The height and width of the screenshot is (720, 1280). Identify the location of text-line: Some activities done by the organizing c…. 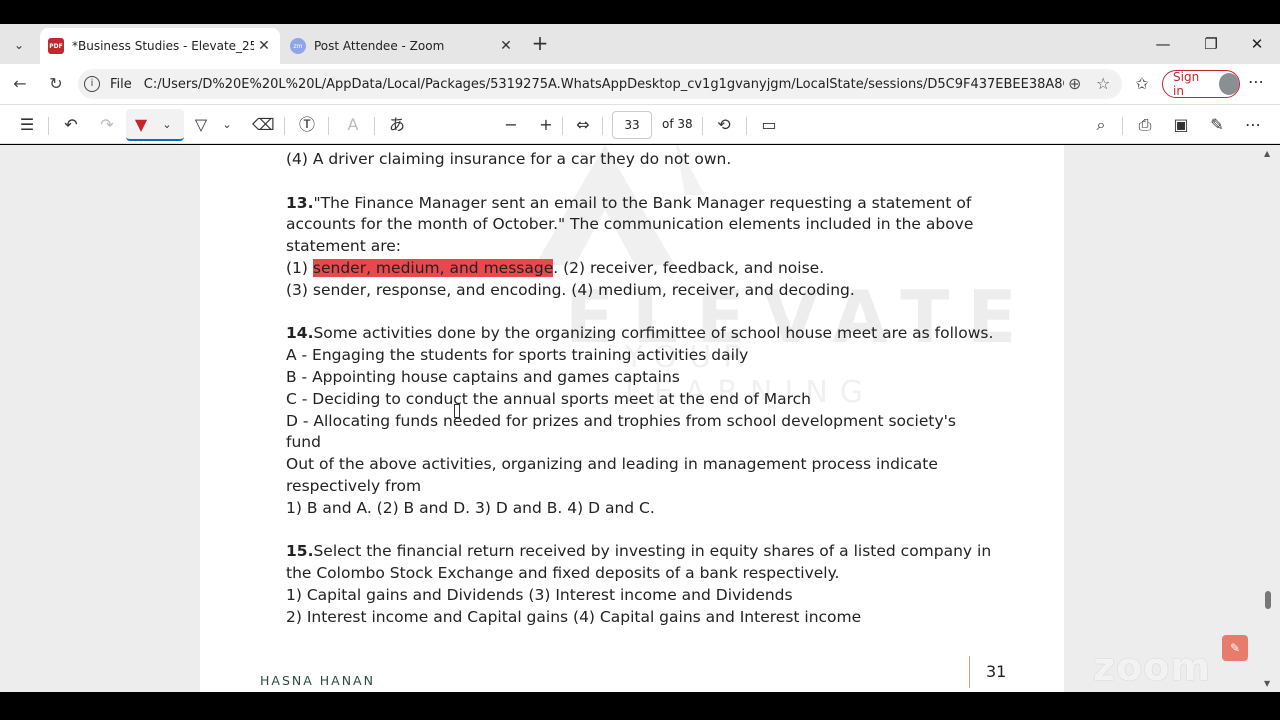
(653, 333).